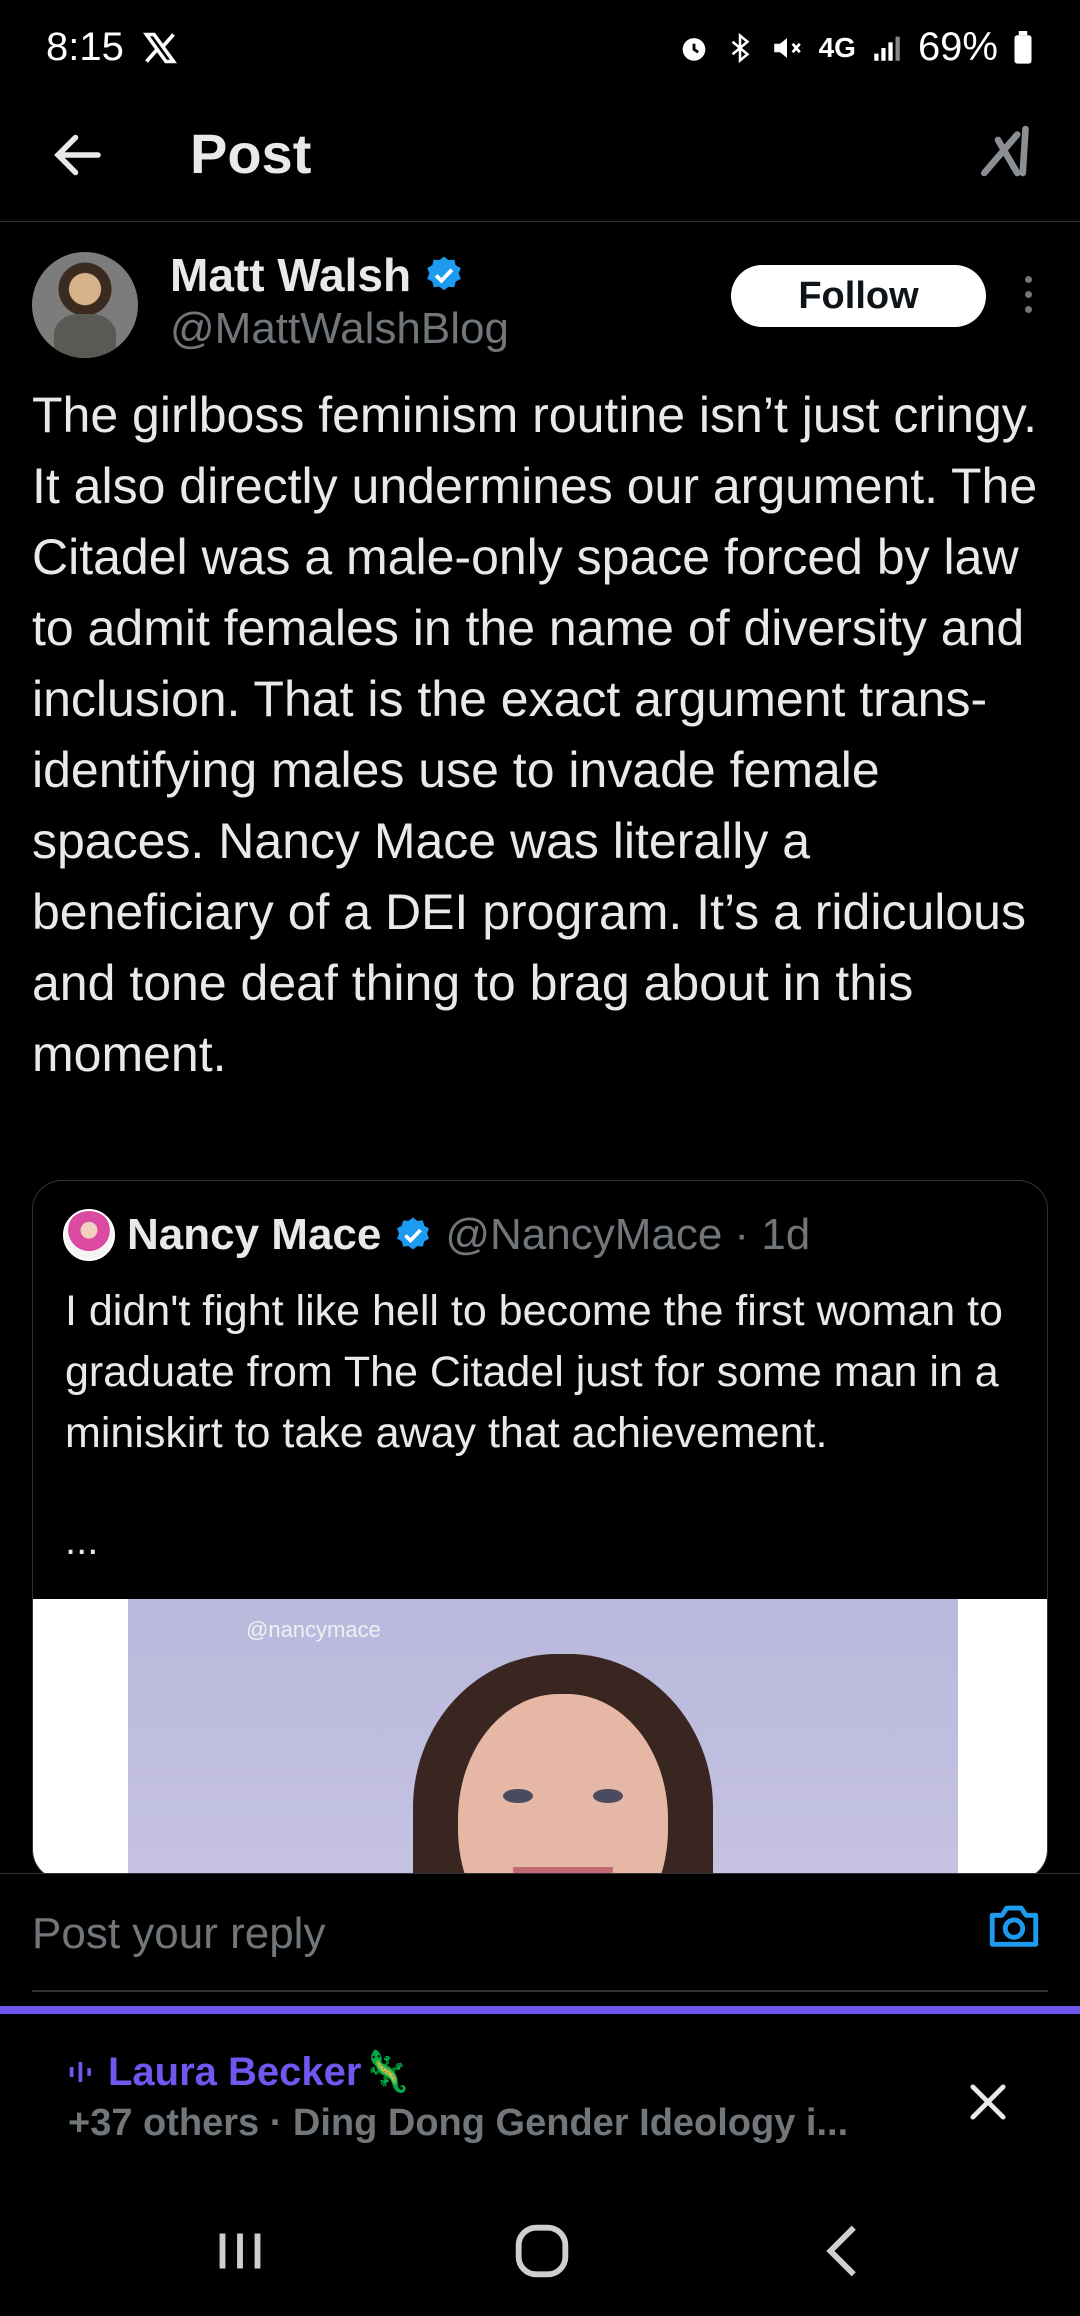 The width and height of the screenshot is (1080, 2316). I want to click on close-icon, so click(988, 2102).